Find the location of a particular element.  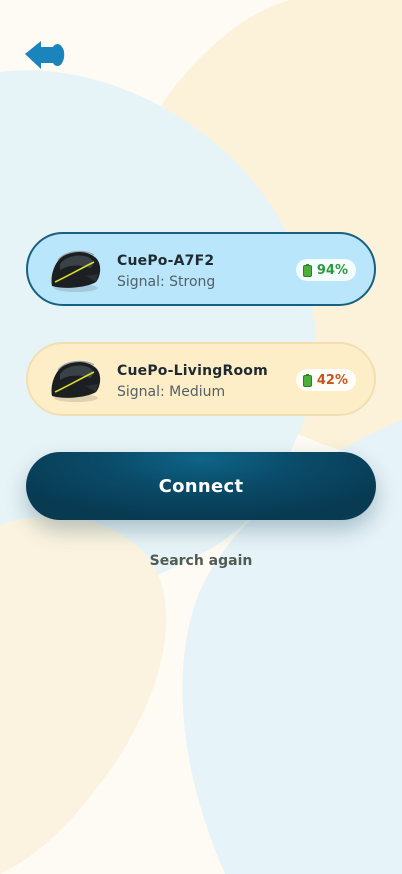

device-card-cuepo-a7f2: CuePo-A7F2 Signal: Strong 94% is located at coordinates (201, 269).